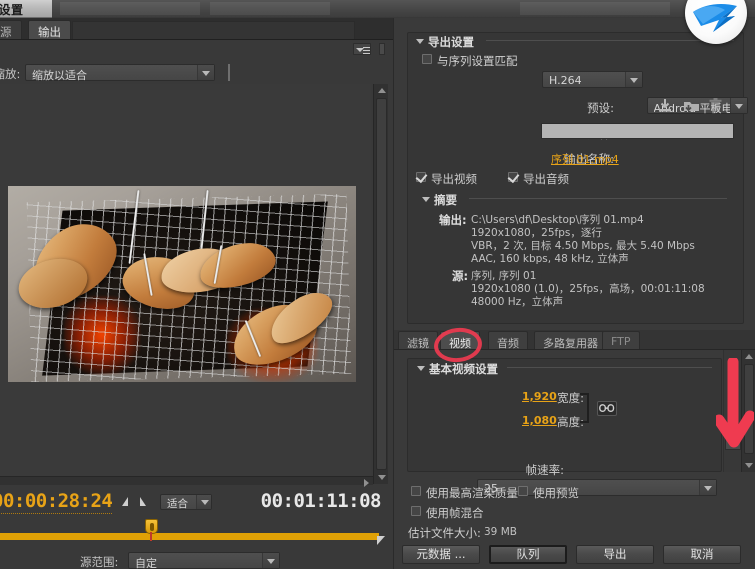  What do you see at coordinates (600, 108) in the screenshot?
I see `preset-label: 预设:` at bounding box center [600, 108].